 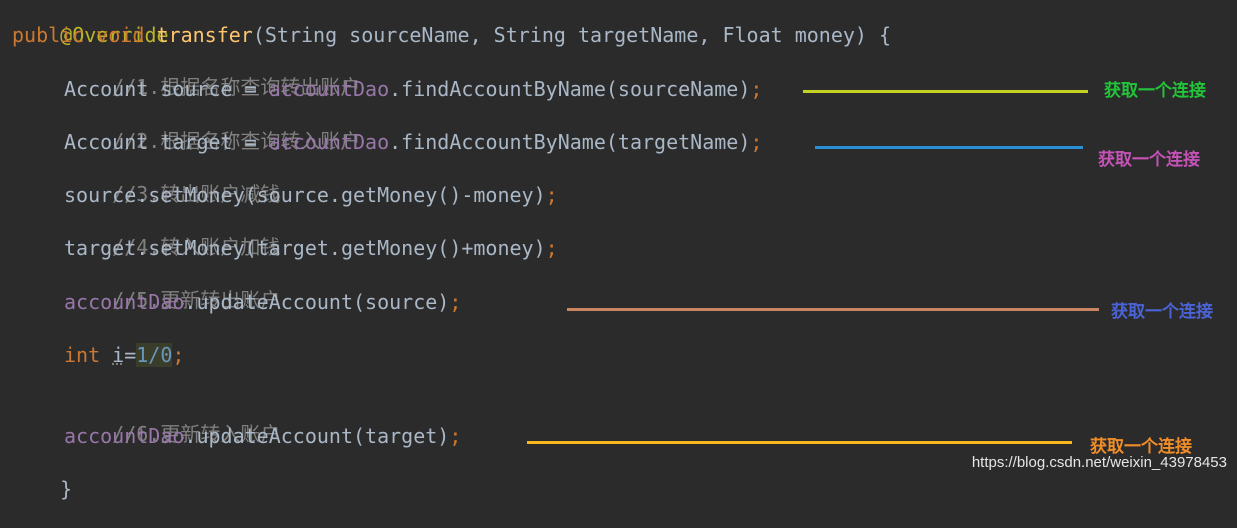 I want to click on comment-3: //3.转出账户减钱, so click(x=140, y=180).